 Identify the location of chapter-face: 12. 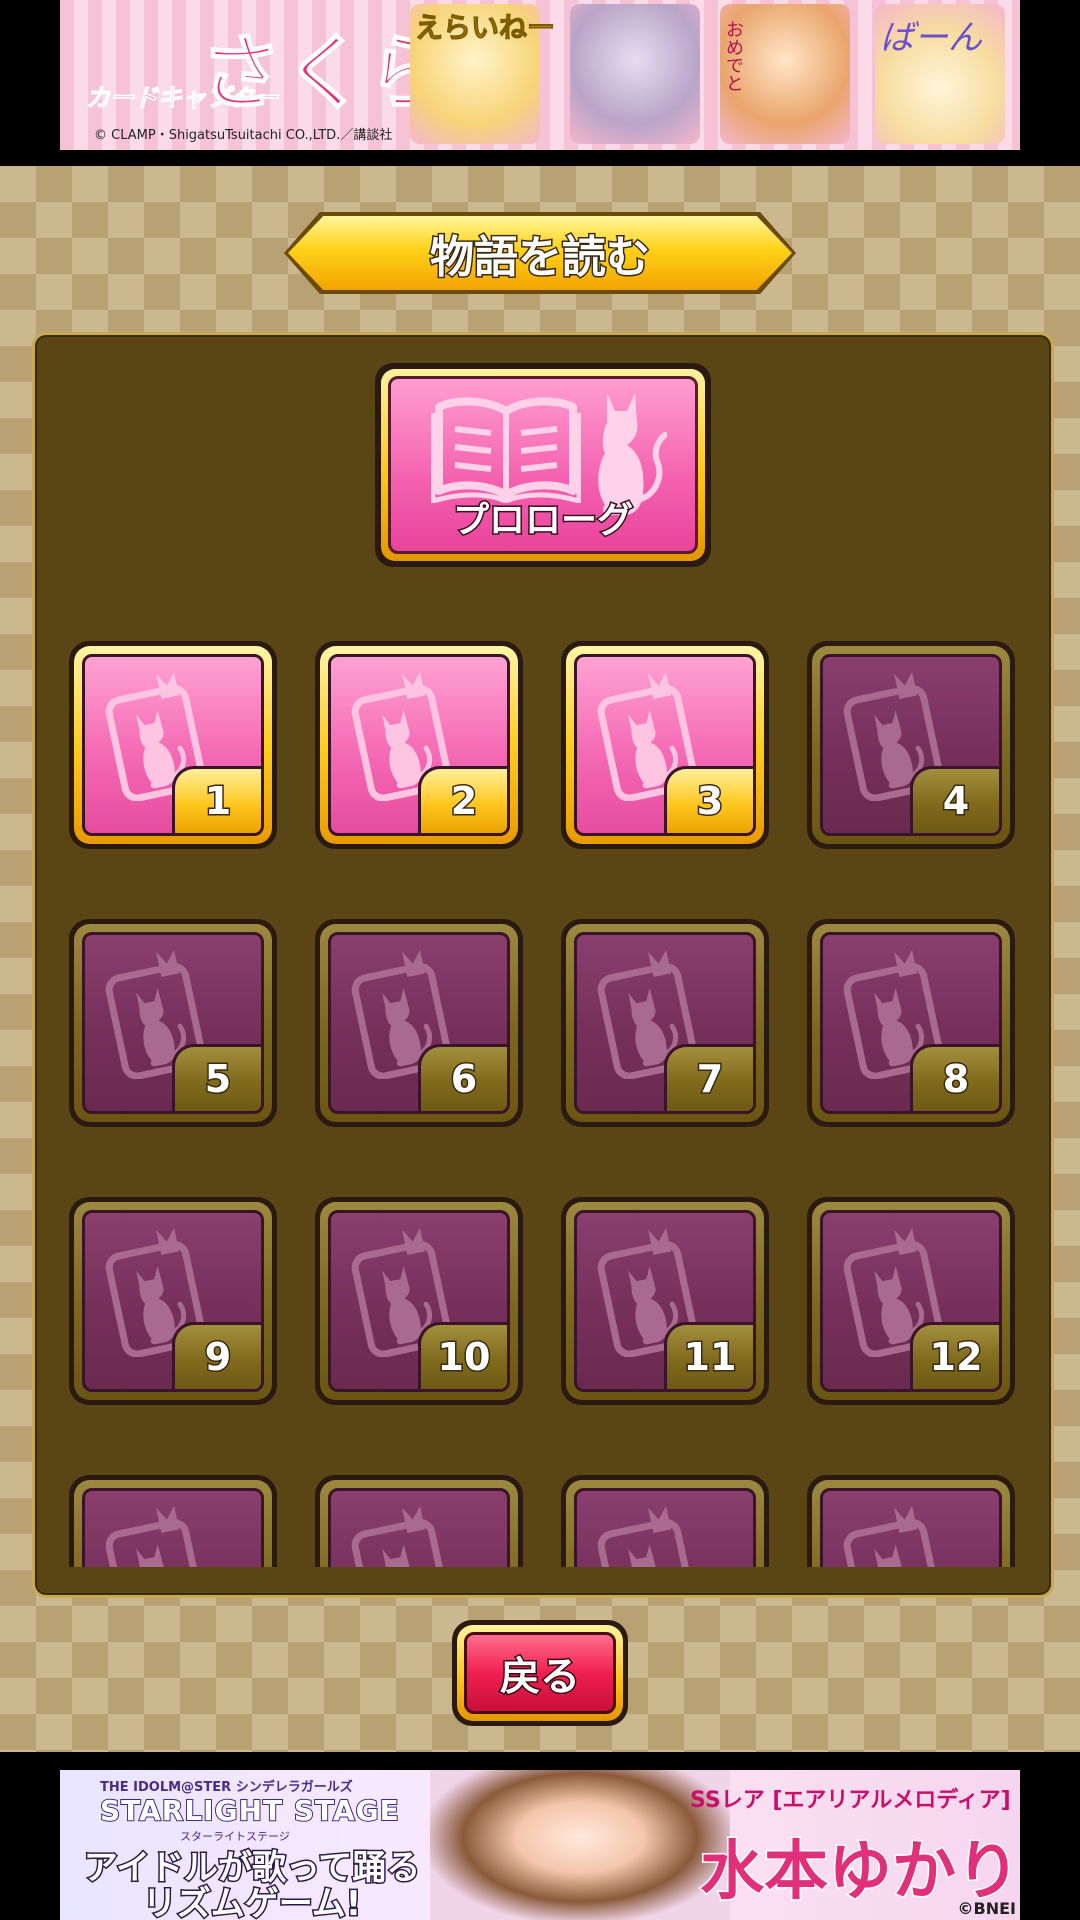
(911, 1301).